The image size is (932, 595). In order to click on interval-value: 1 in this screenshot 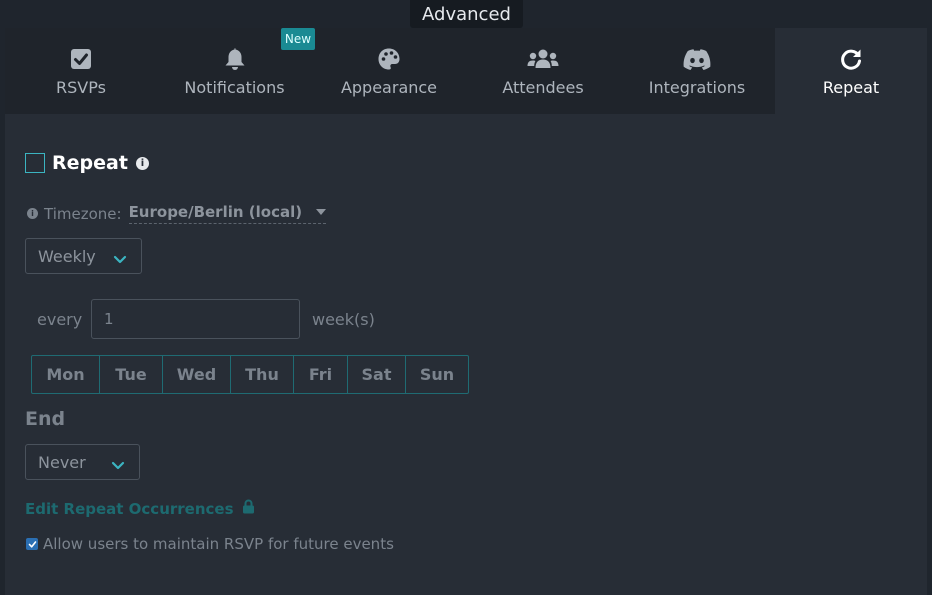, I will do `click(109, 319)`.